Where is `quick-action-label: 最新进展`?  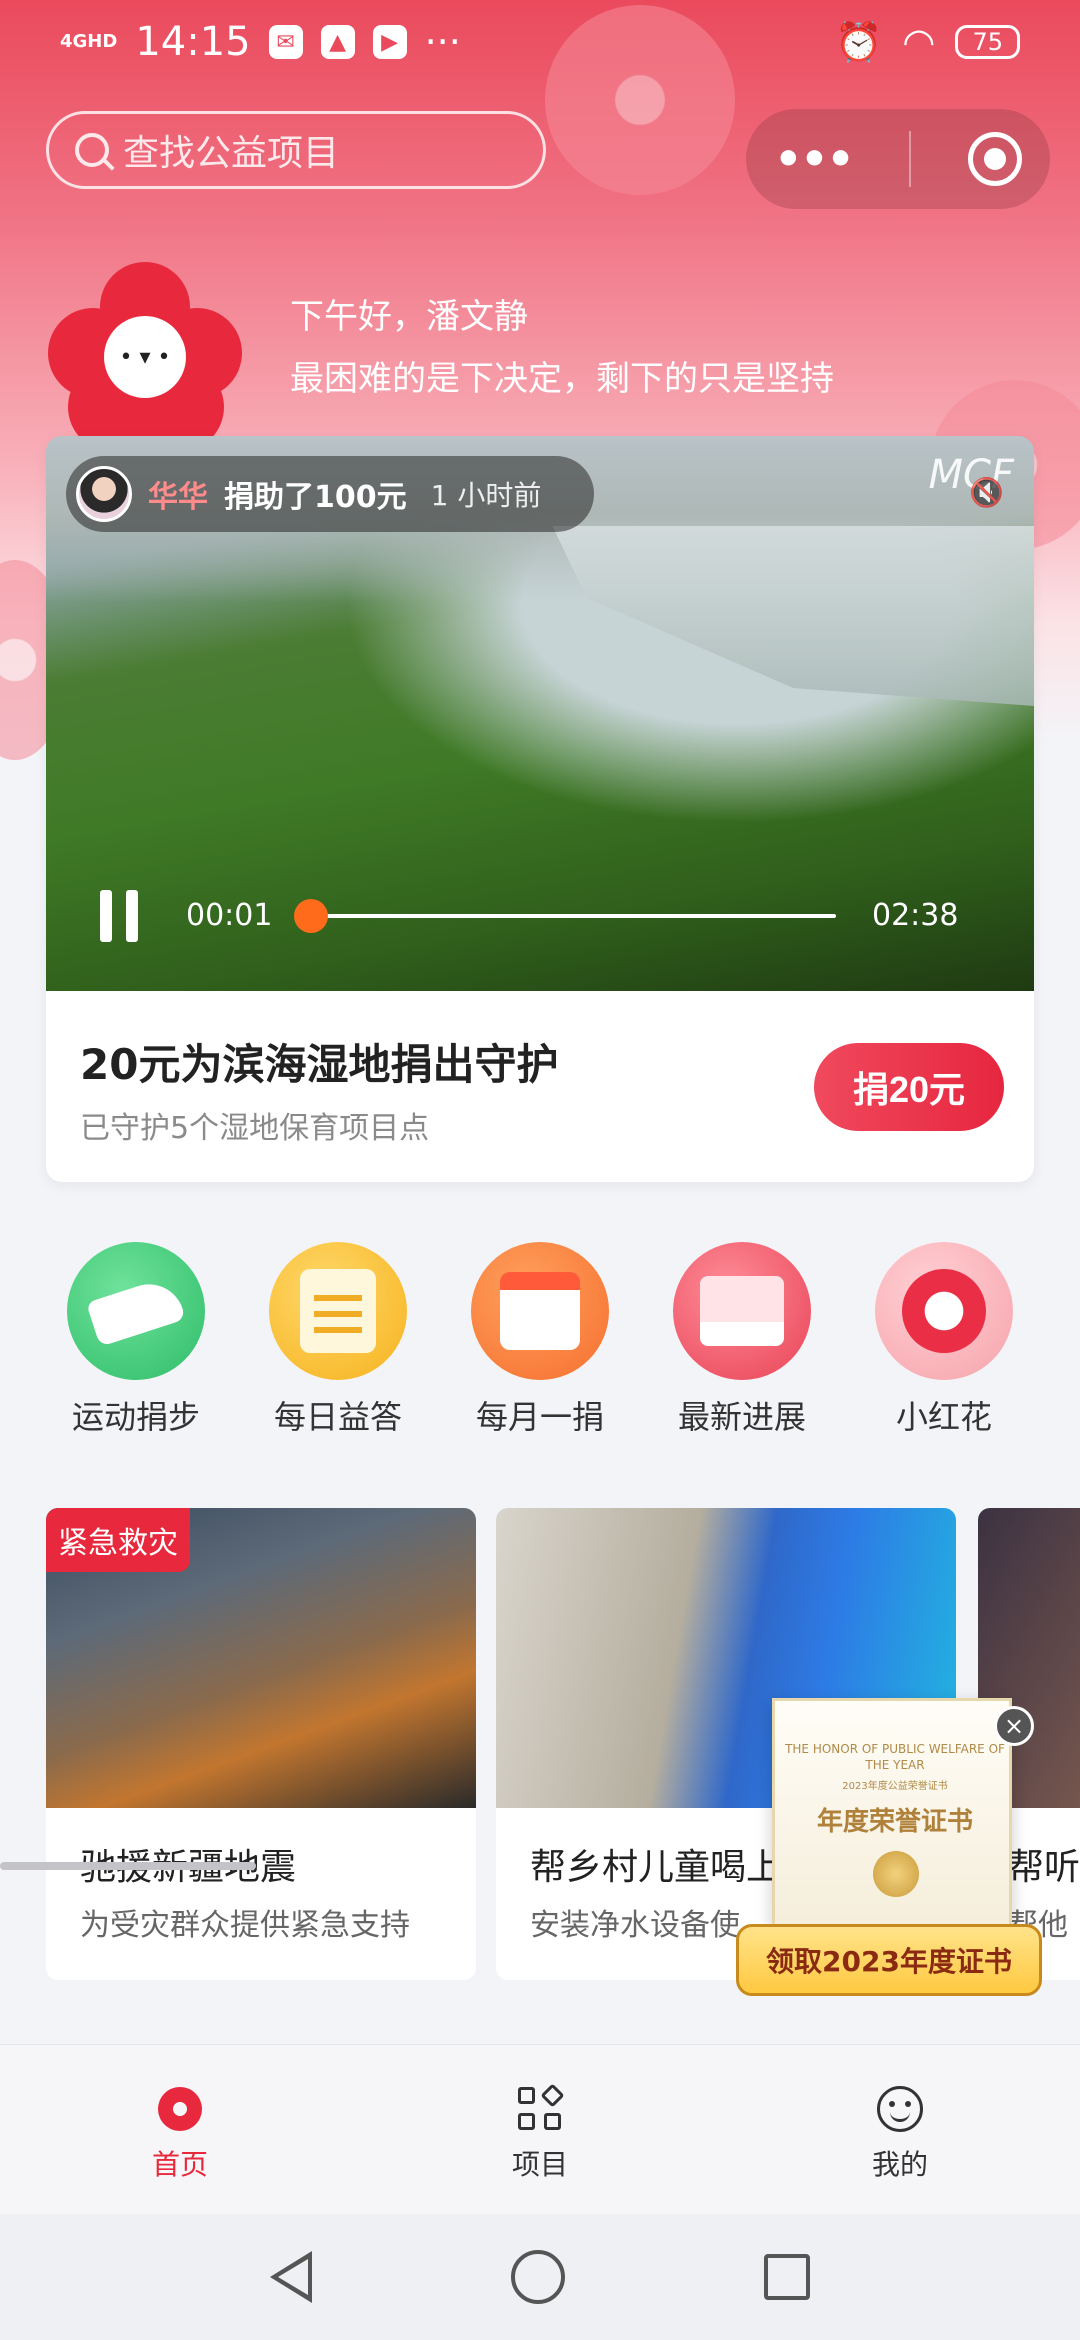
quick-action-label: 最新进展 is located at coordinates (741, 1417).